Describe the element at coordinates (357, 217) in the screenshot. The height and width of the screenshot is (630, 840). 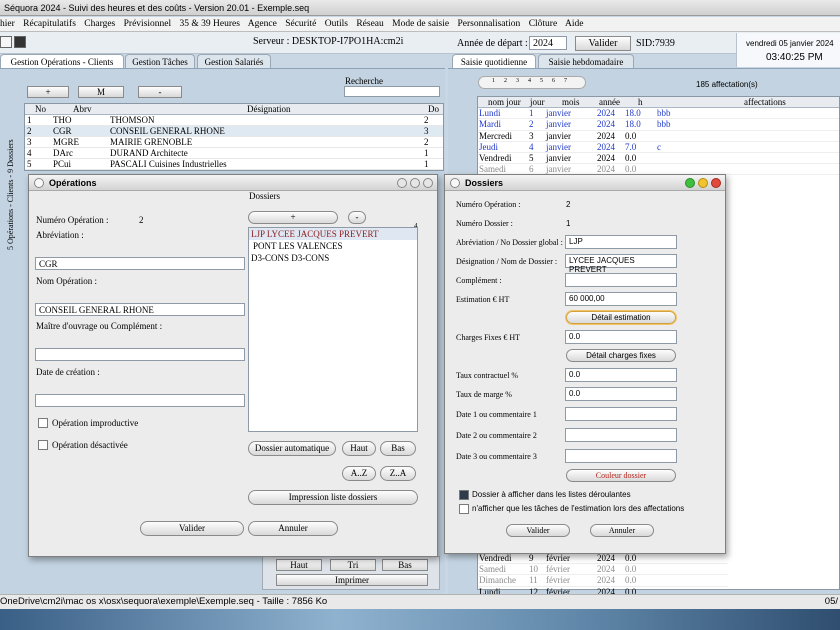
I see `remove-dossier-button: -` at that location.